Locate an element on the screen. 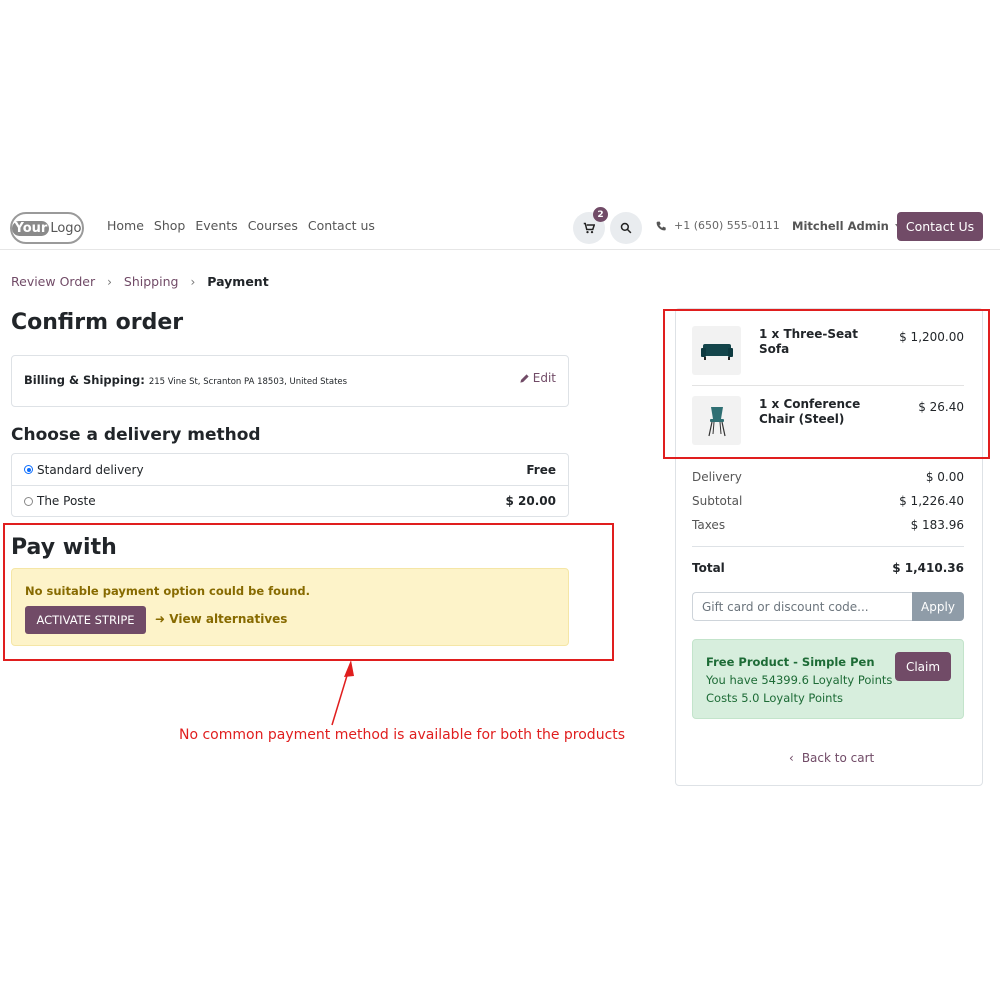 The image size is (1000, 1000). view-alternatives-link: ➜ View alternatives is located at coordinates (221, 619).